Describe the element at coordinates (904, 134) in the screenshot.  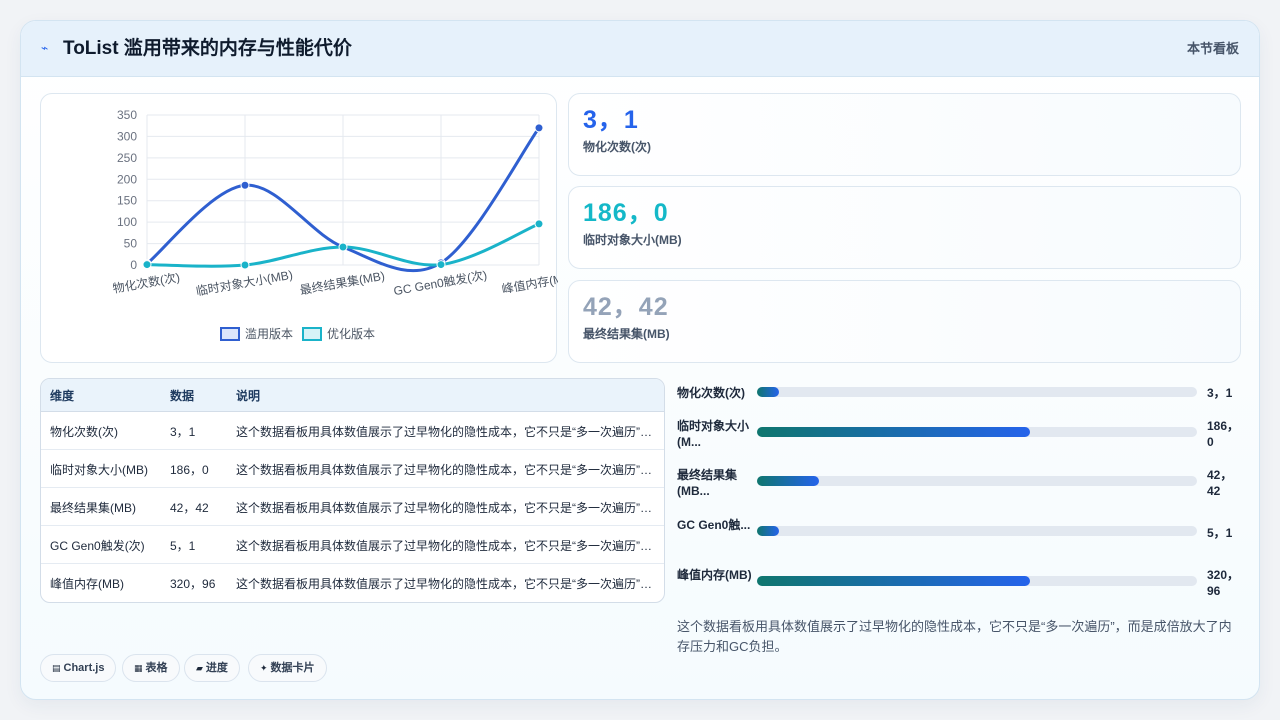
I see `stat-card-materialize: 3，1 物化次数(次)` at that location.